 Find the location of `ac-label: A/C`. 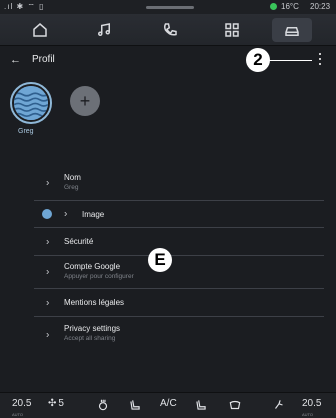

ac-label: A/C is located at coordinates (168, 403).